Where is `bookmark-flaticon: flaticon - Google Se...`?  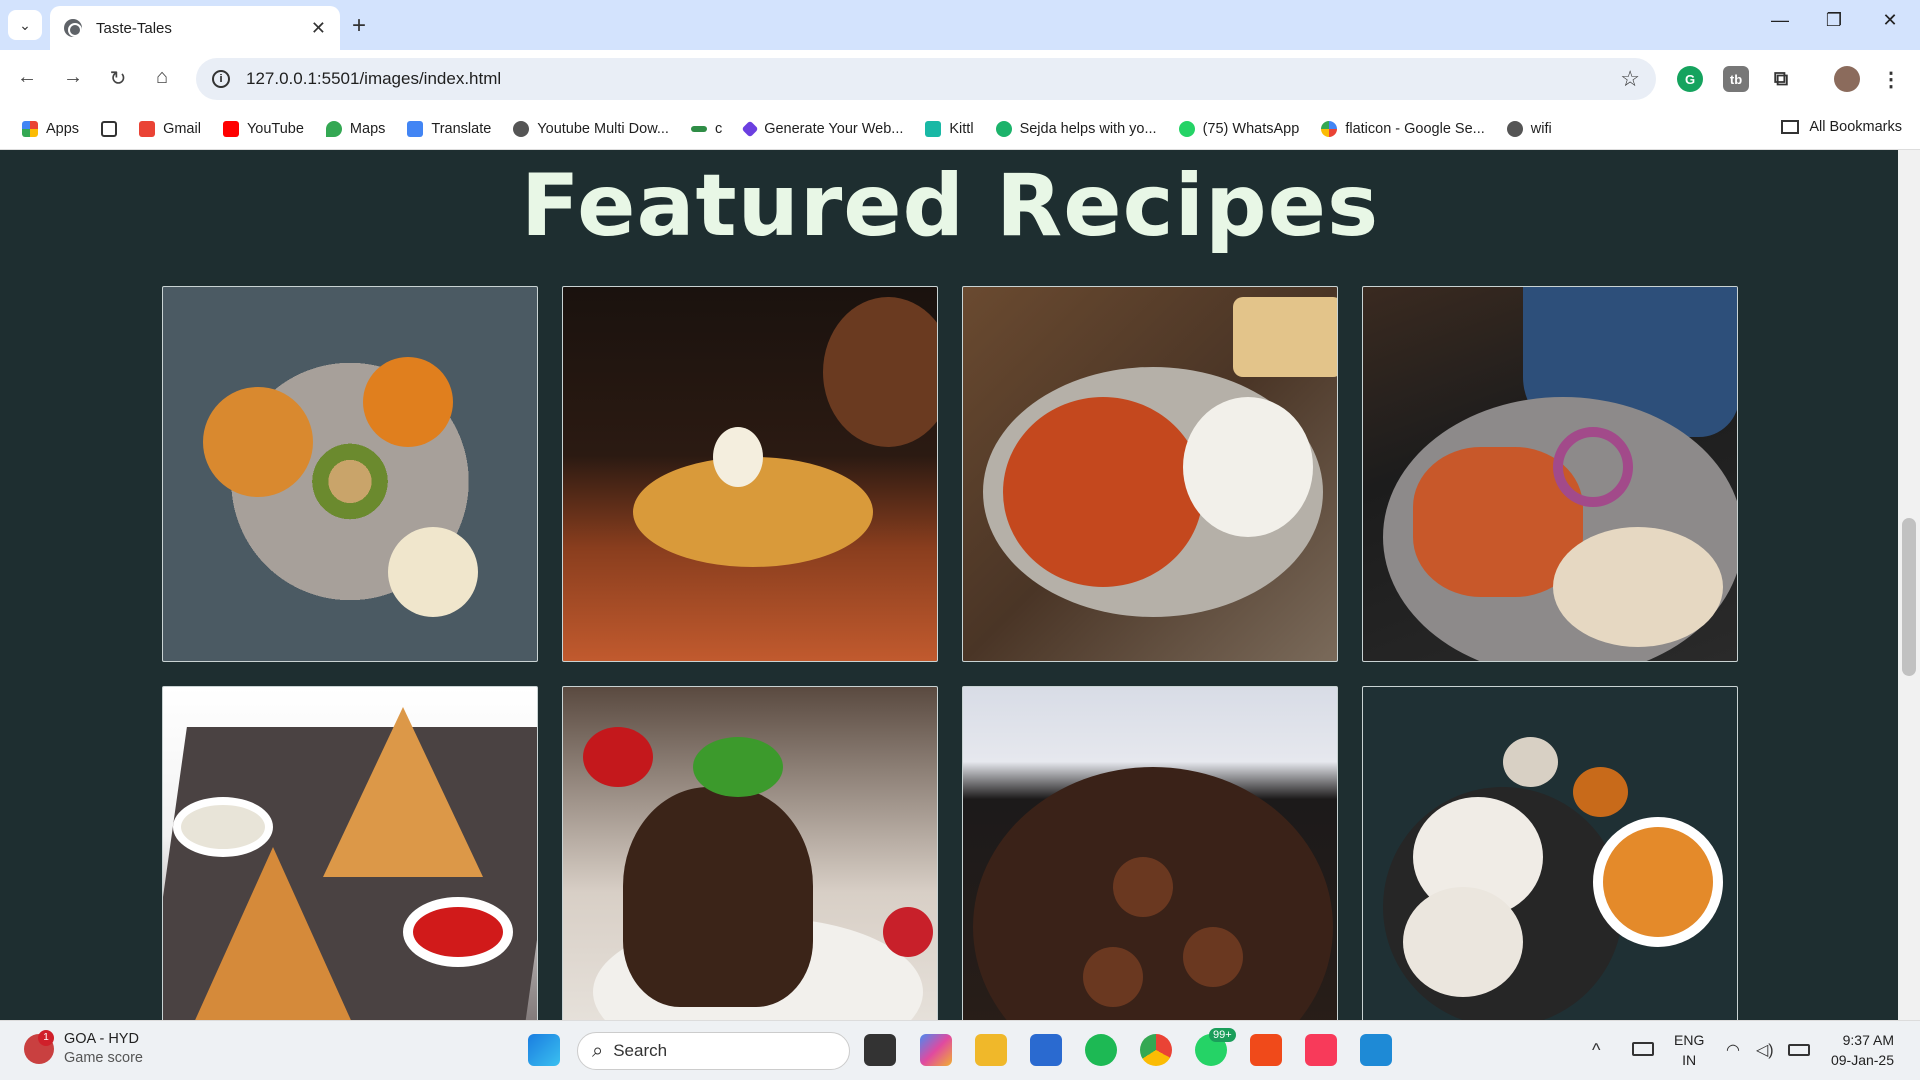 bookmark-flaticon: flaticon - Google Se... is located at coordinates (1403, 128).